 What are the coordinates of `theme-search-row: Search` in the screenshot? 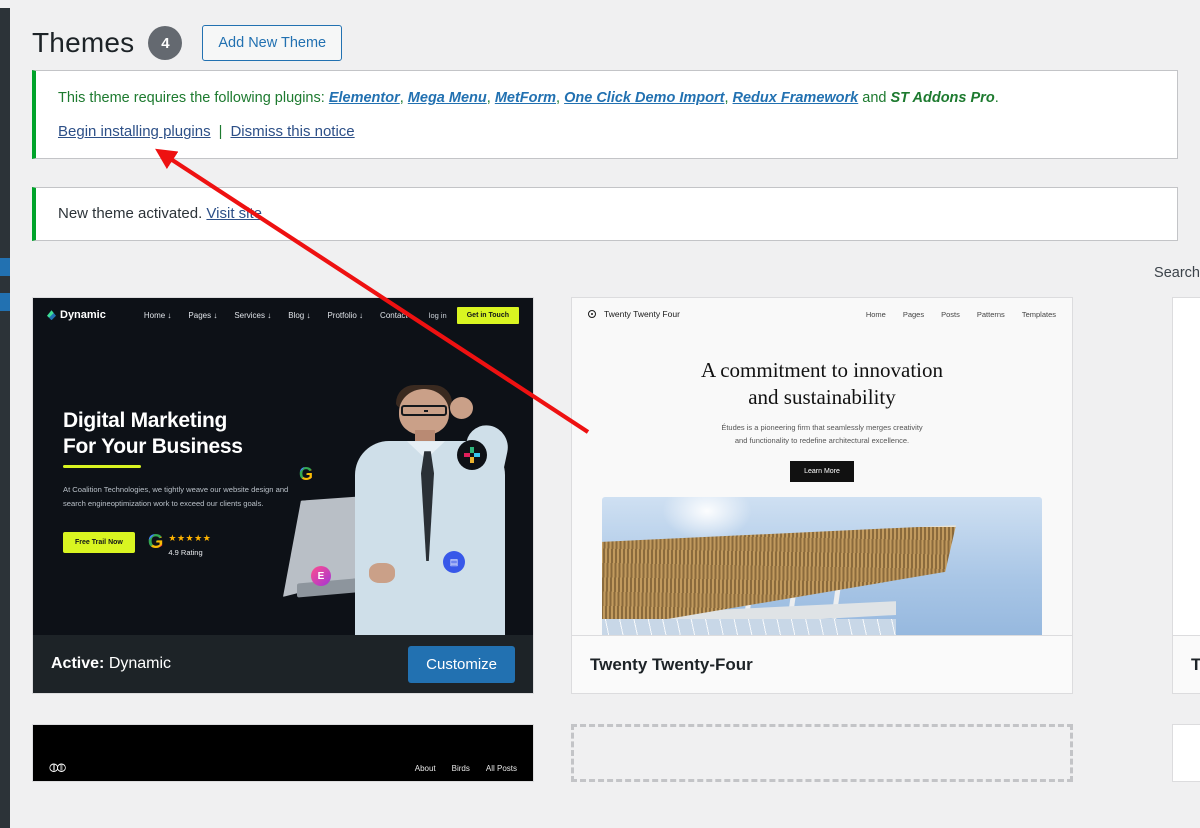 It's located at (605, 269).